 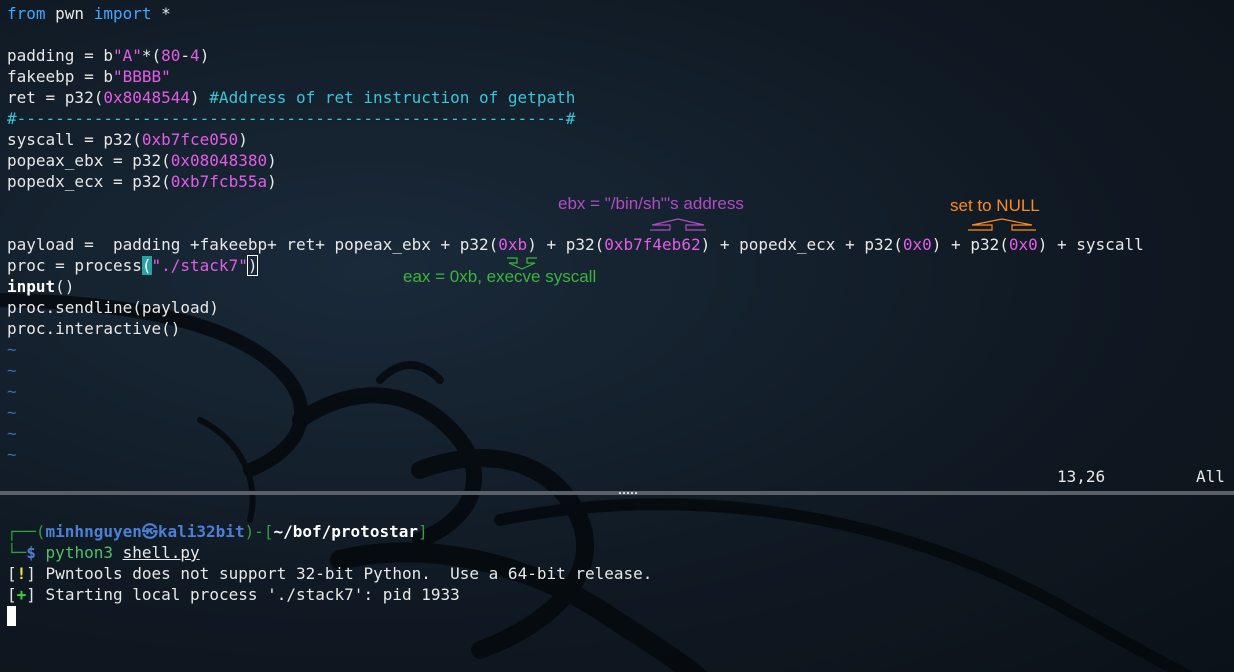 What do you see at coordinates (21, 594) in the screenshot?
I see `success-icon: +` at bounding box center [21, 594].